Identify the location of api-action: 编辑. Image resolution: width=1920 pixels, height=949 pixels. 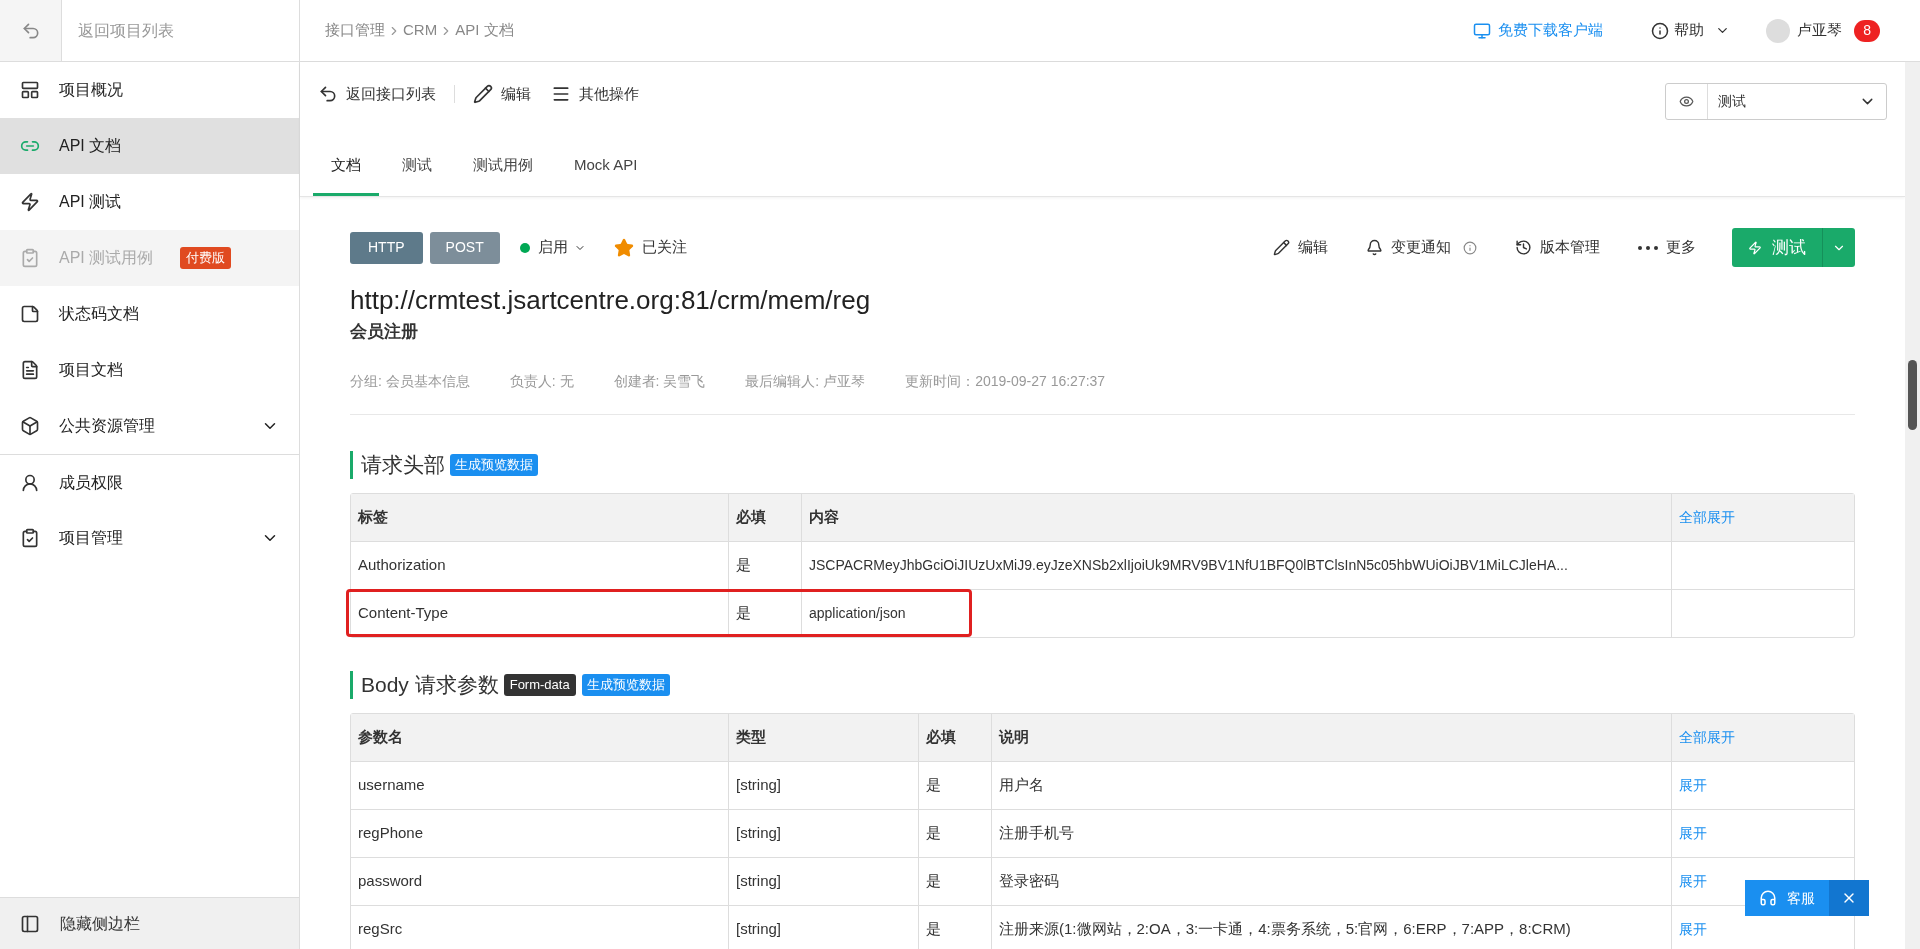
(1300, 247).